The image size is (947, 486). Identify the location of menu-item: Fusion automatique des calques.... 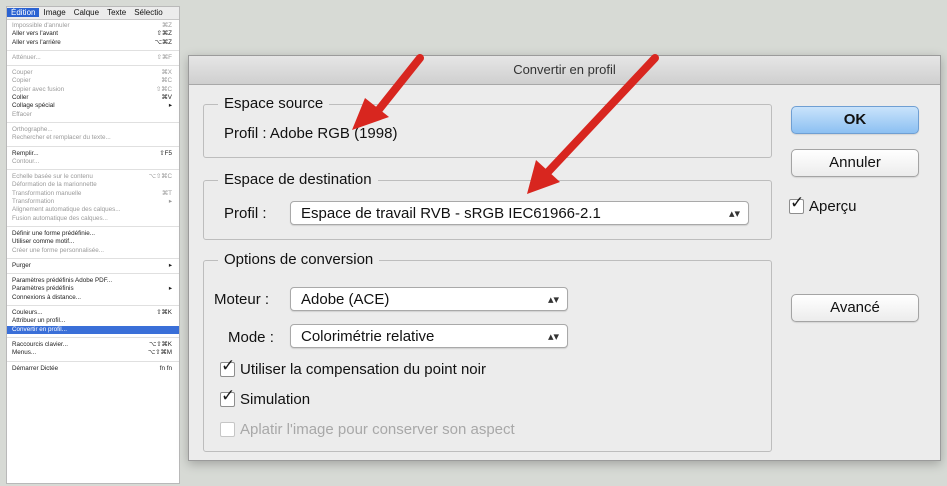
(93, 219).